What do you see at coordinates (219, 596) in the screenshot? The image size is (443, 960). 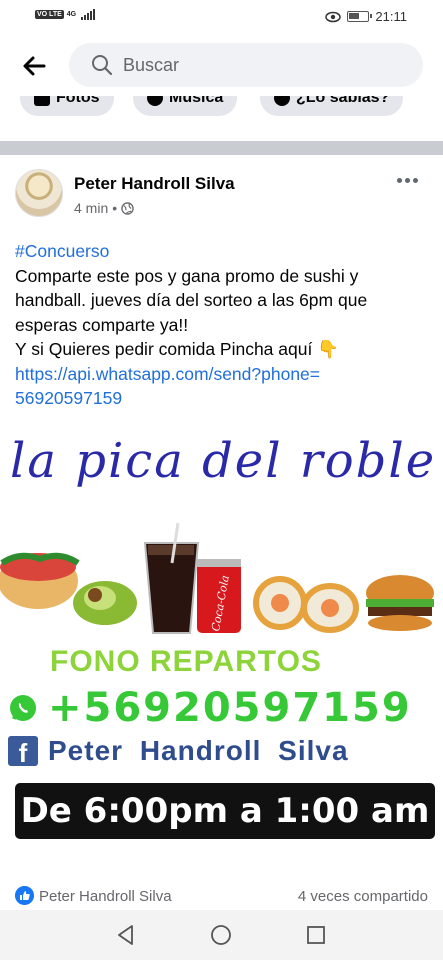 I see `soda-can-icon: Coca-Cola` at bounding box center [219, 596].